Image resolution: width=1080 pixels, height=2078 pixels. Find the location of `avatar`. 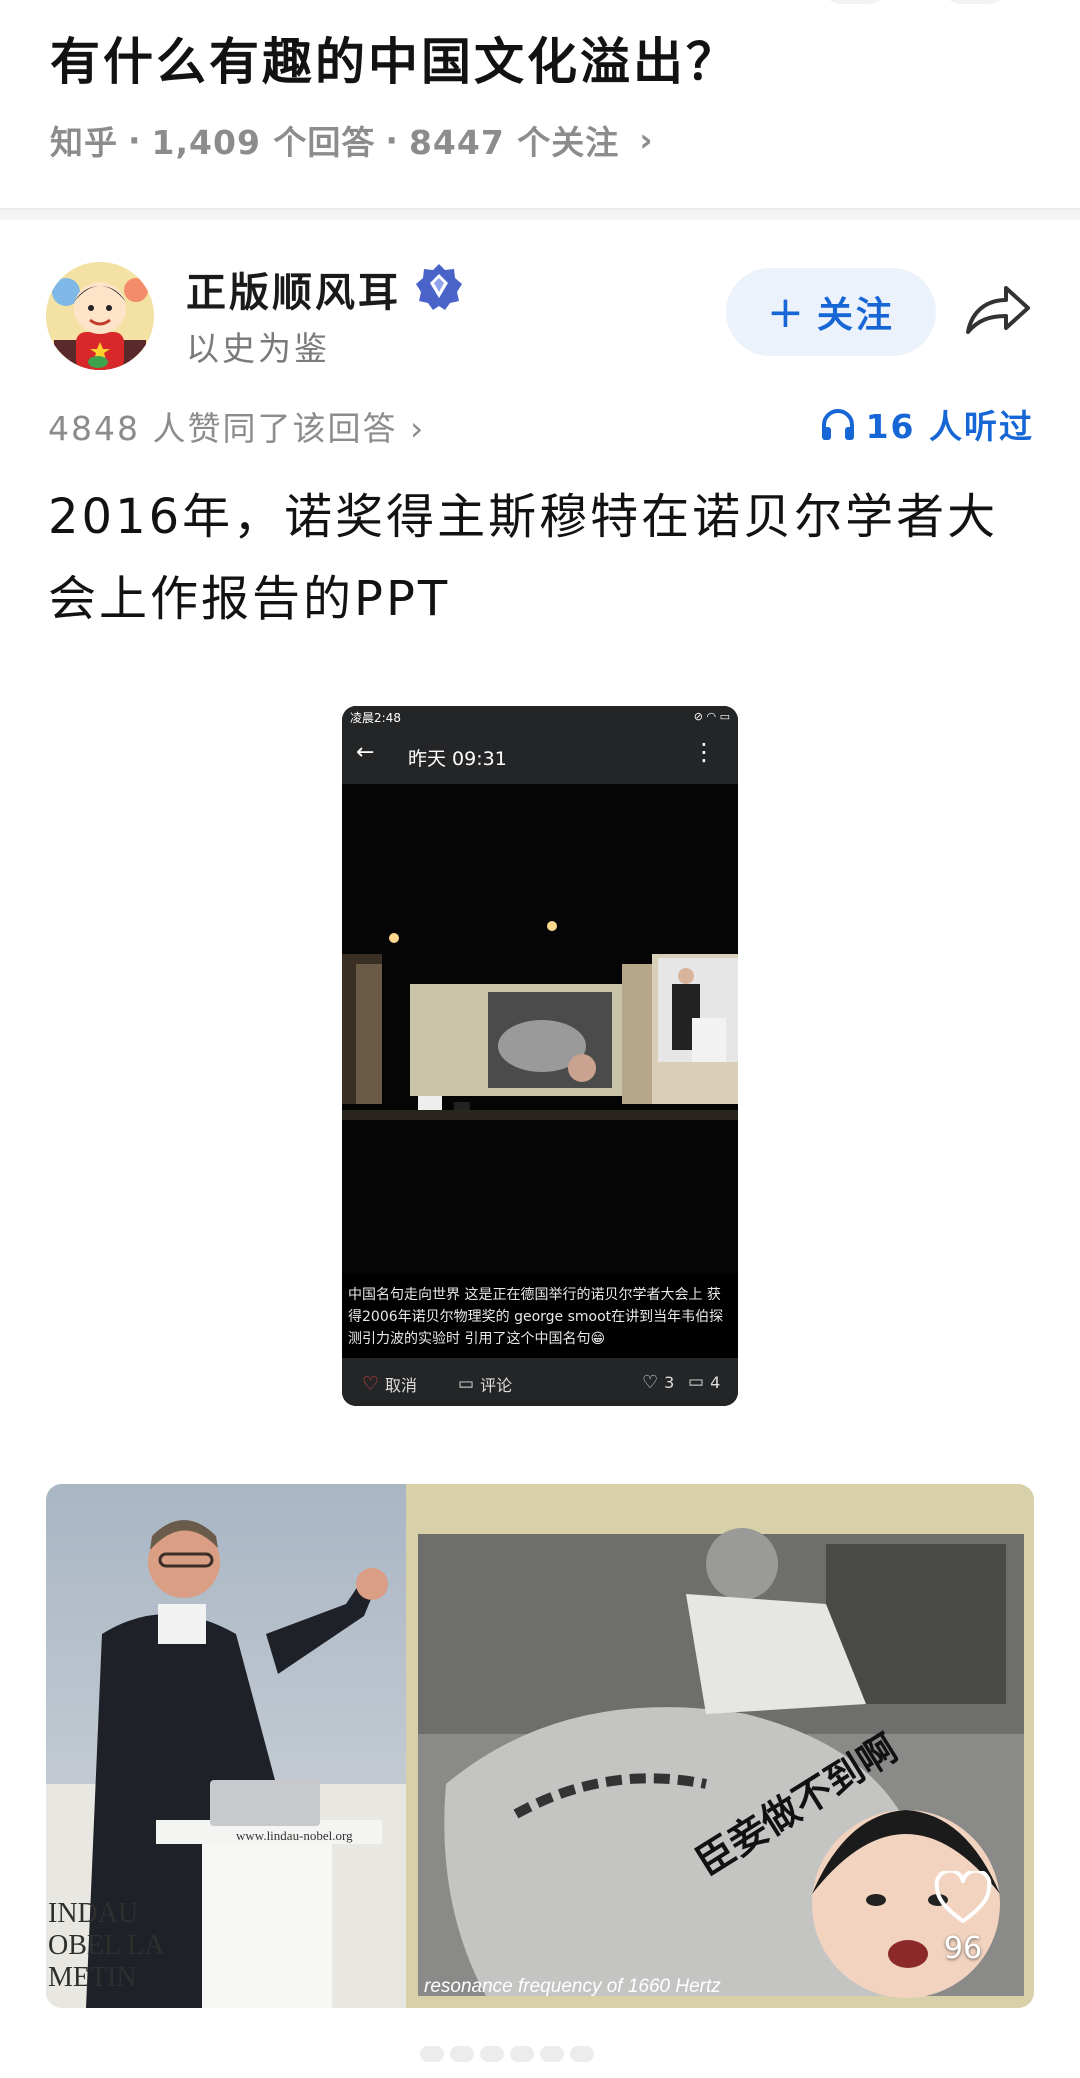

avatar is located at coordinates (100, 316).